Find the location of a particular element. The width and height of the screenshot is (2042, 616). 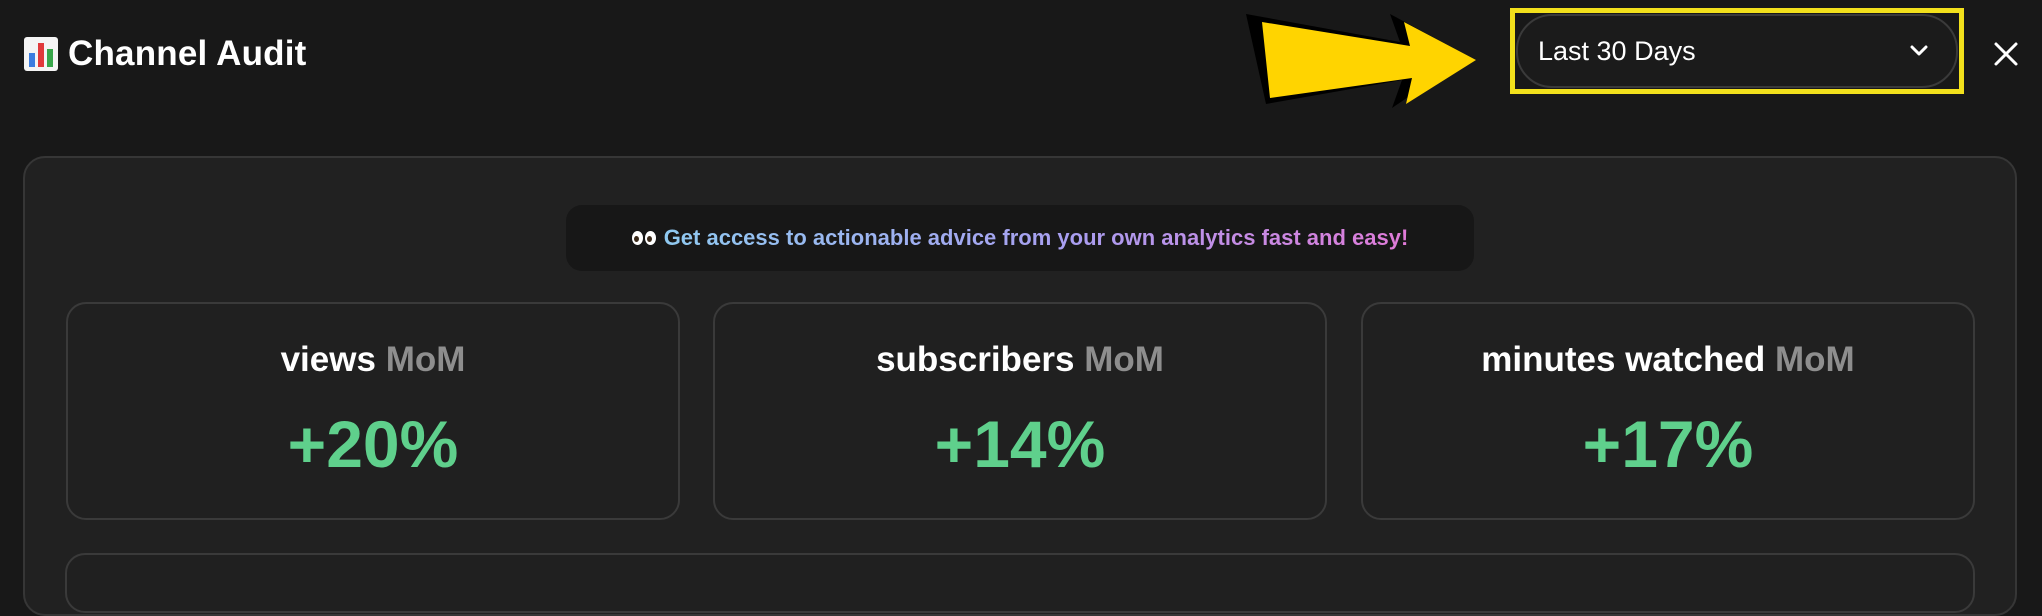

stat-label-text: minutes watched is located at coordinates (1623, 359).